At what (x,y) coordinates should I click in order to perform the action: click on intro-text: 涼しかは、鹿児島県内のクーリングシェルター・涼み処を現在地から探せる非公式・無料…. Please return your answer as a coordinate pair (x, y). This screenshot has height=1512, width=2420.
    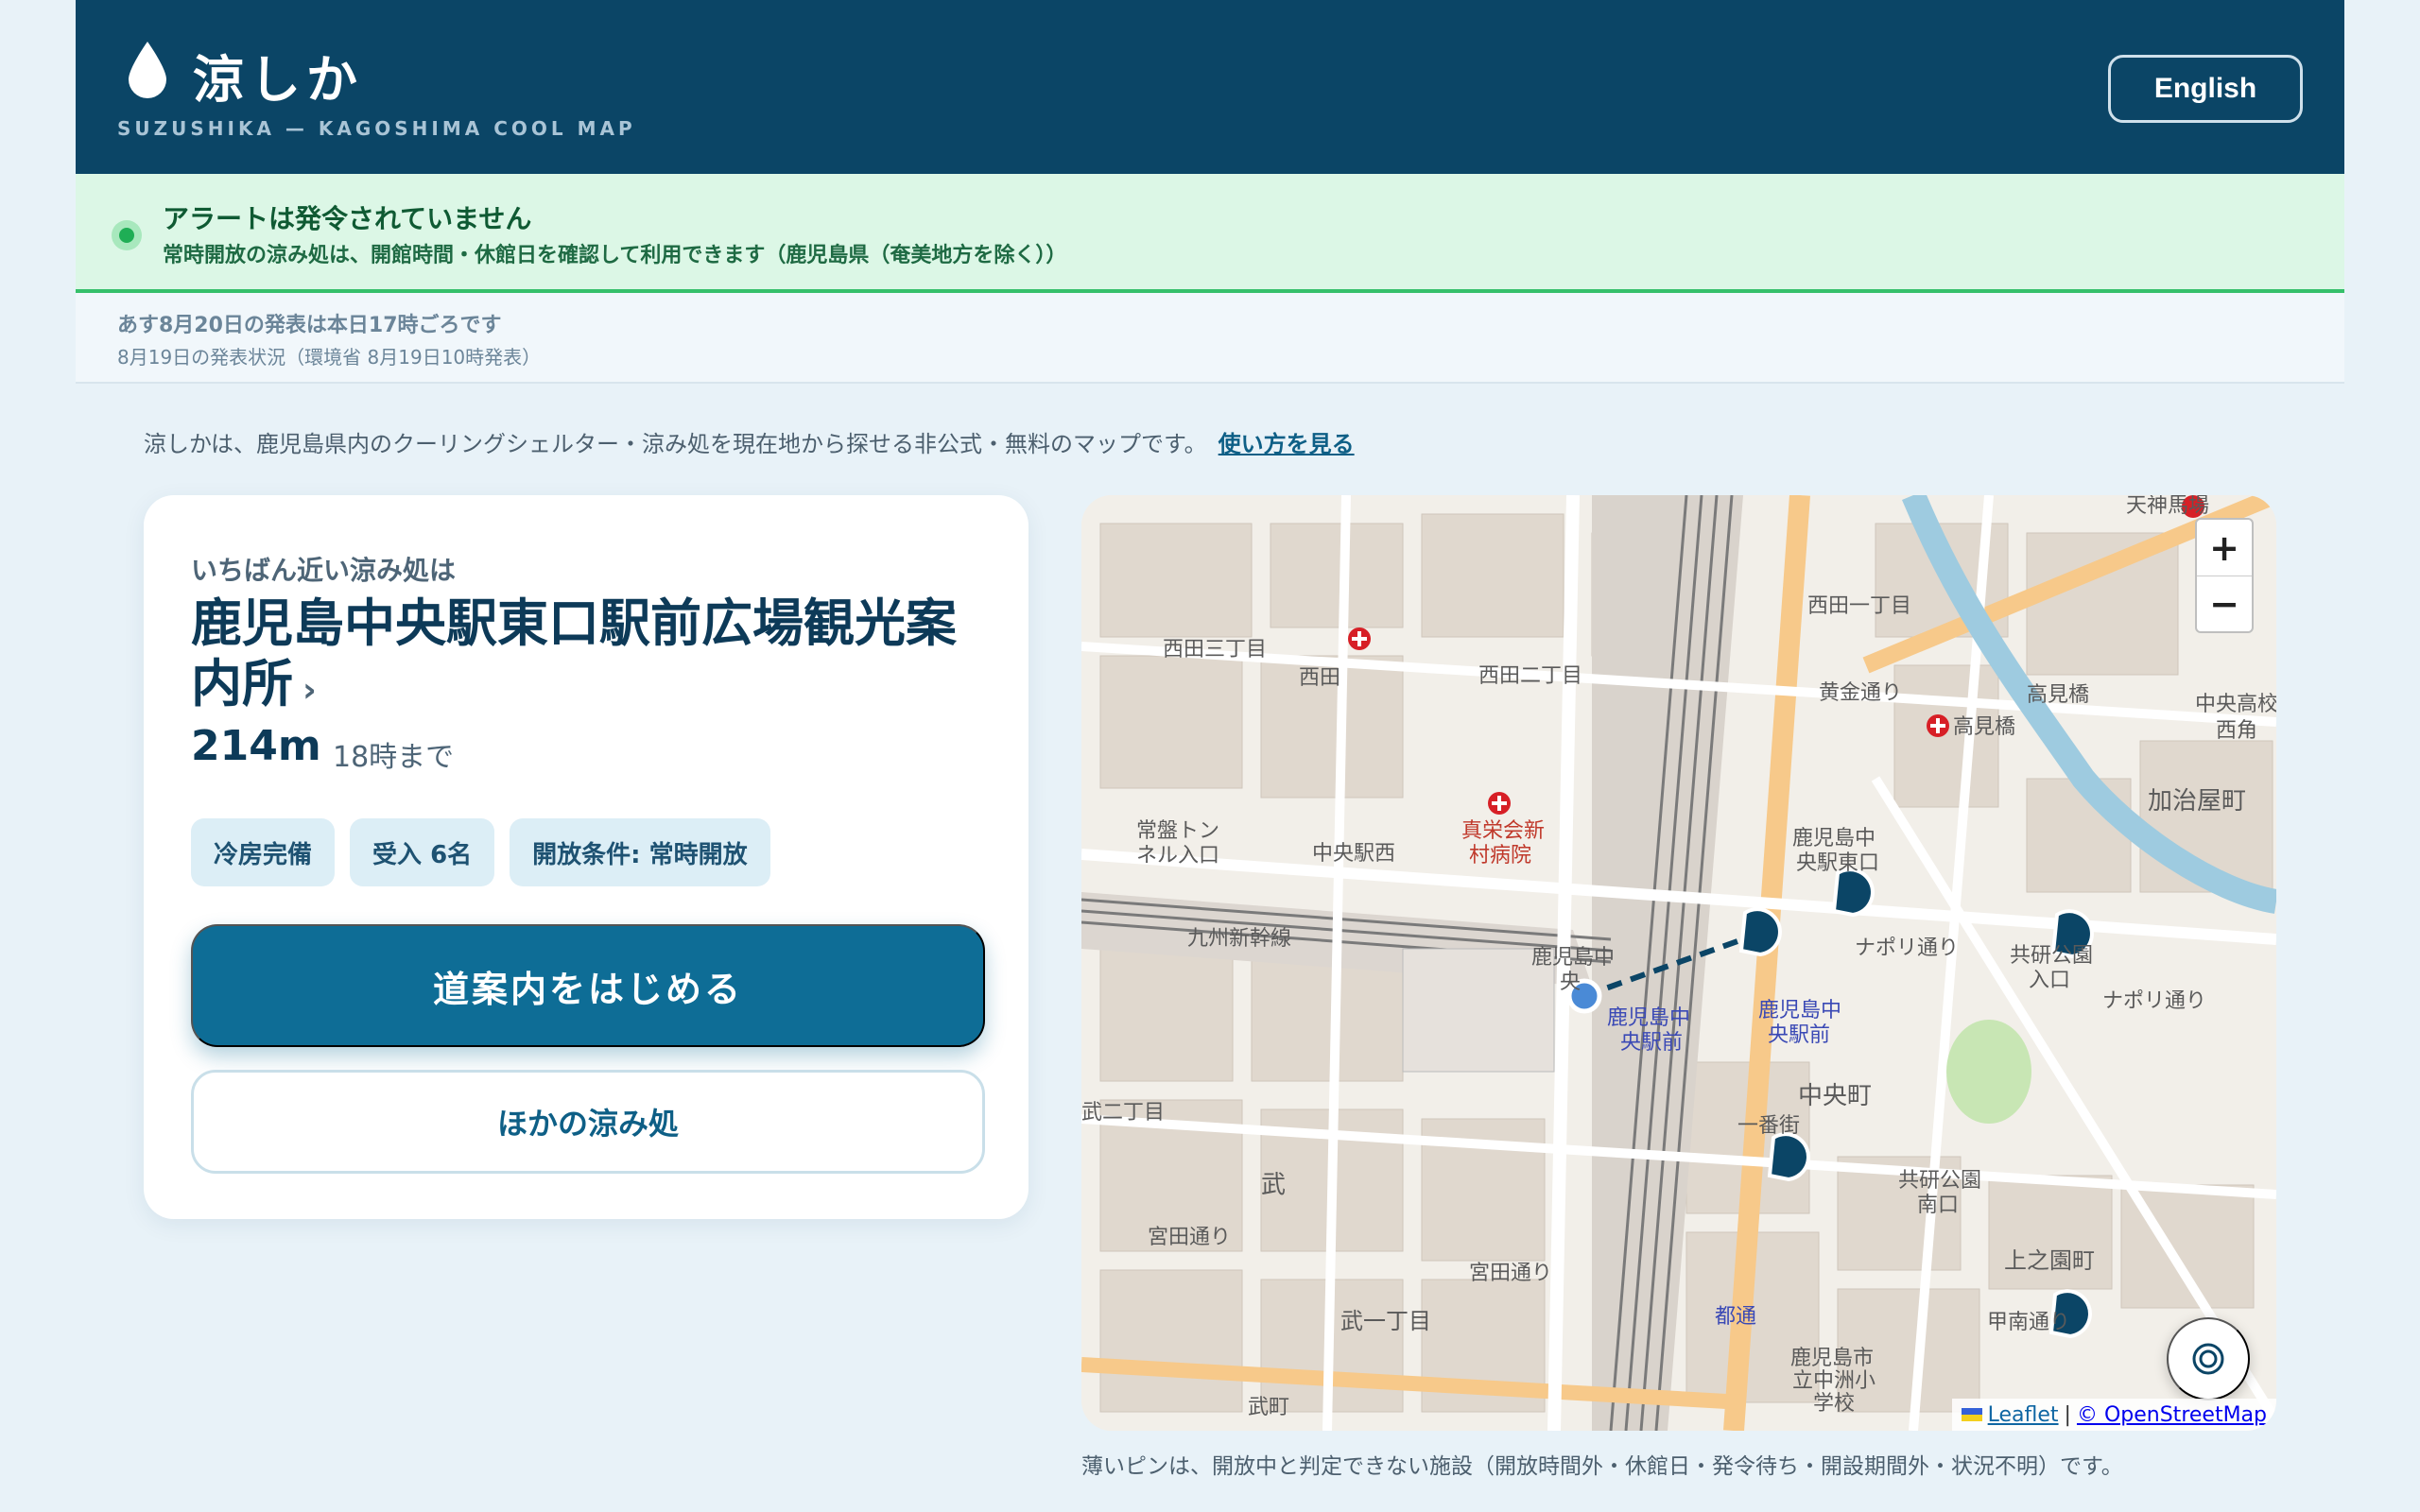
    Looking at the image, I should click on (749, 441).